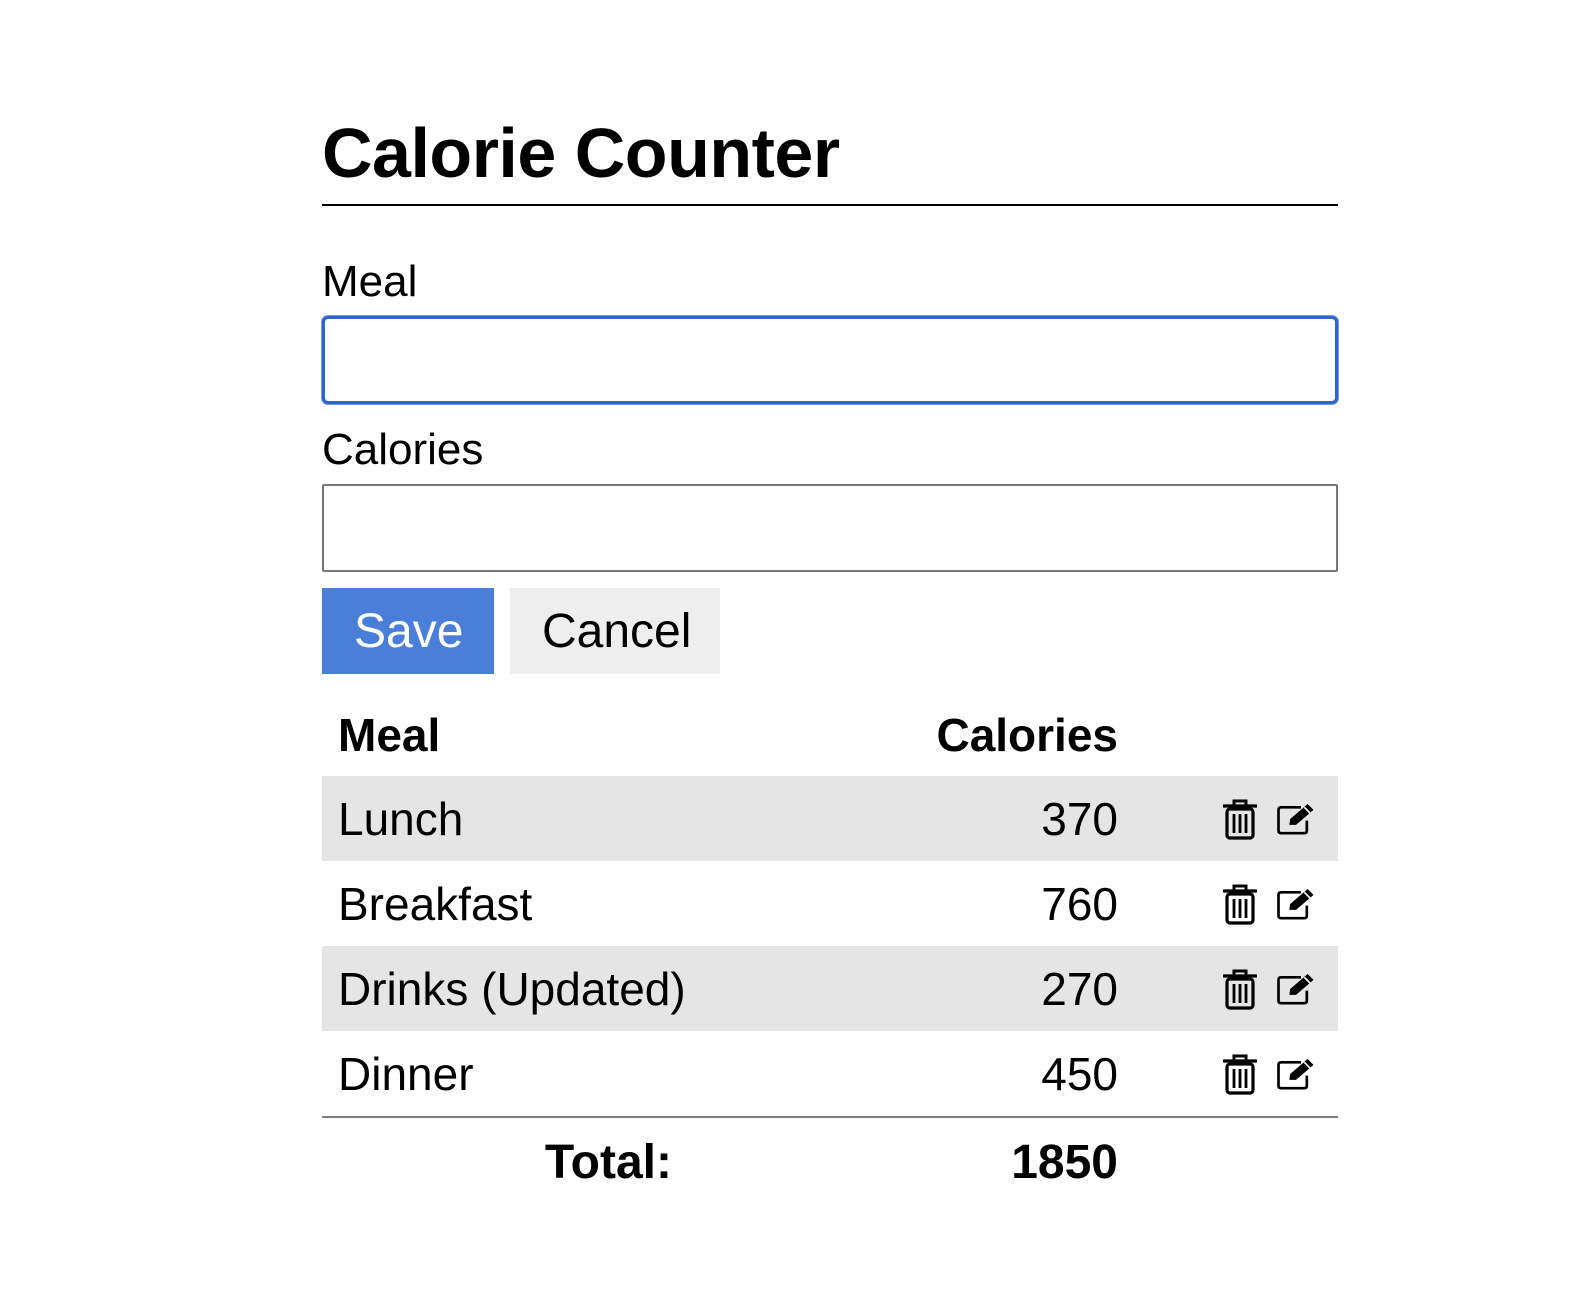  I want to click on calories-cell: 760, so click(1050, 903).